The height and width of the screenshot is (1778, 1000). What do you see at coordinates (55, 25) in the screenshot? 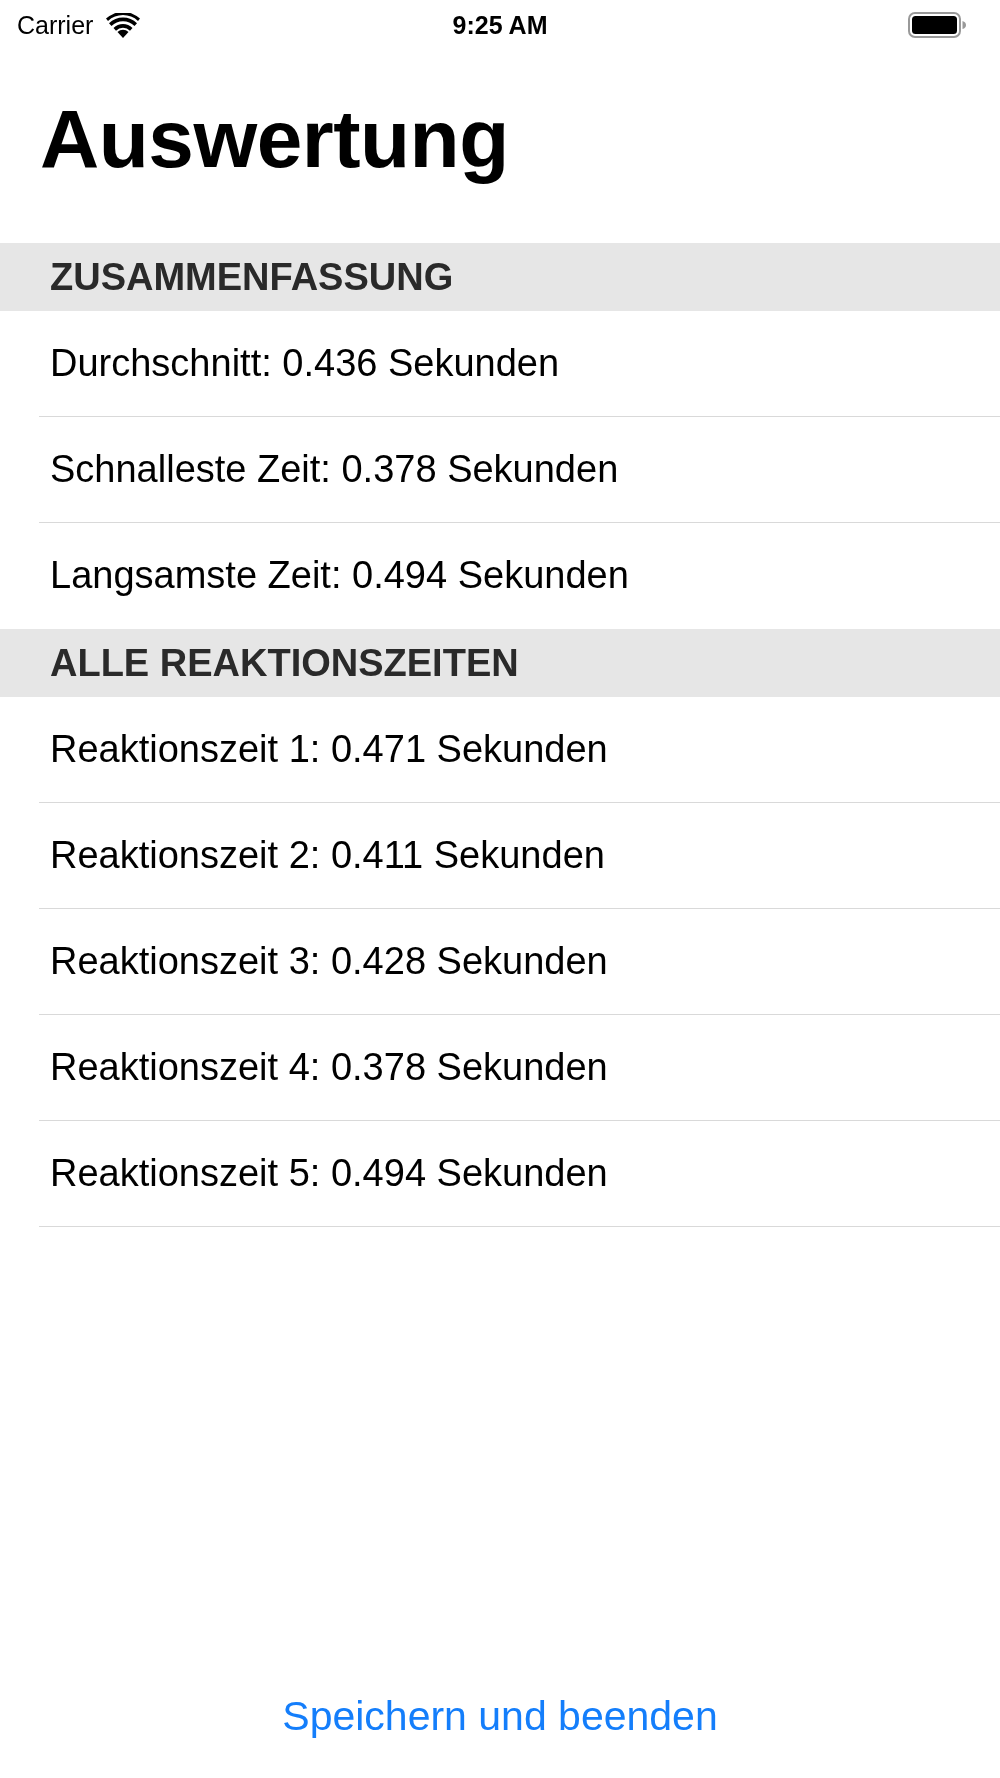
I see `carrier-label: Carrier` at bounding box center [55, 25].